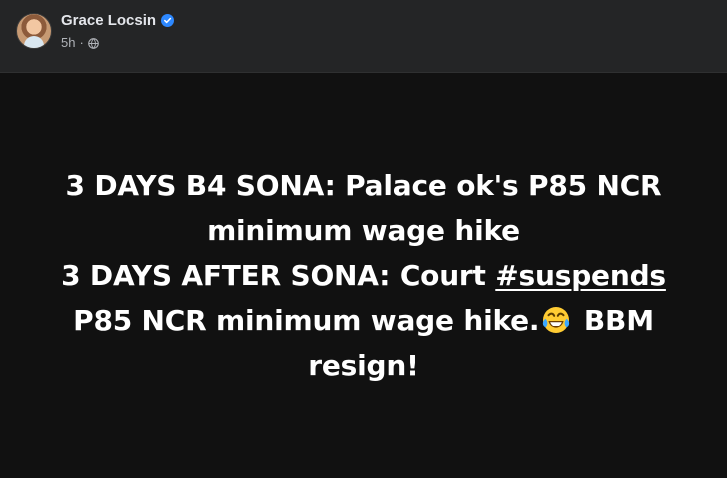 The height and width of the screenshot is (478, 727). Describe the element at coordinates (34, 42) in the screenshot. I see `avatar-shirt` at that location.